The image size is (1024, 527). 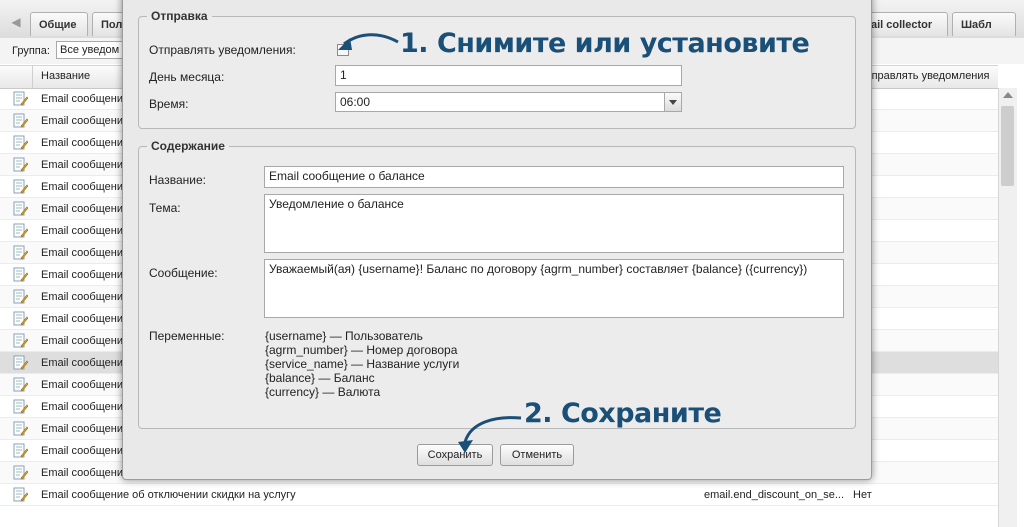 I want to click on tab-email-collector: ail collector, so click(x=905, y=24).